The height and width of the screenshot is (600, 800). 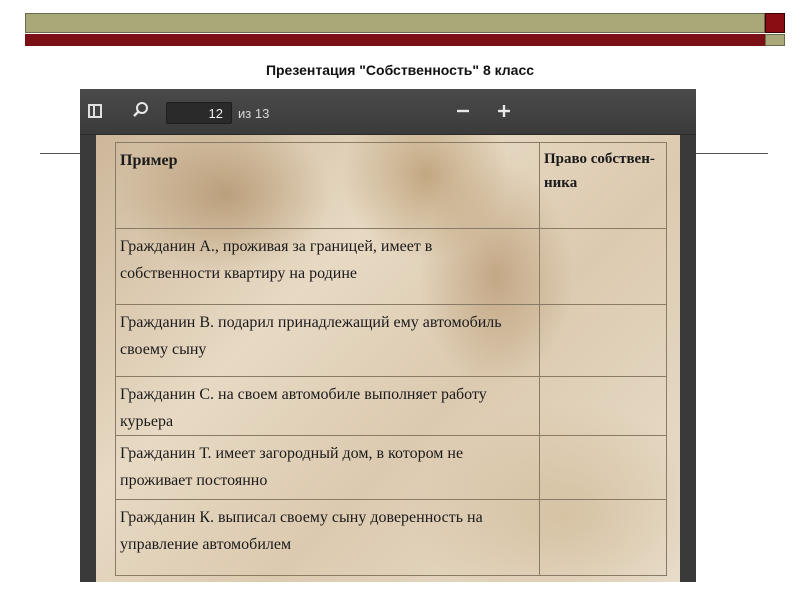 I want to click on slide-header-olive-bar, so click(x=395, y=23).